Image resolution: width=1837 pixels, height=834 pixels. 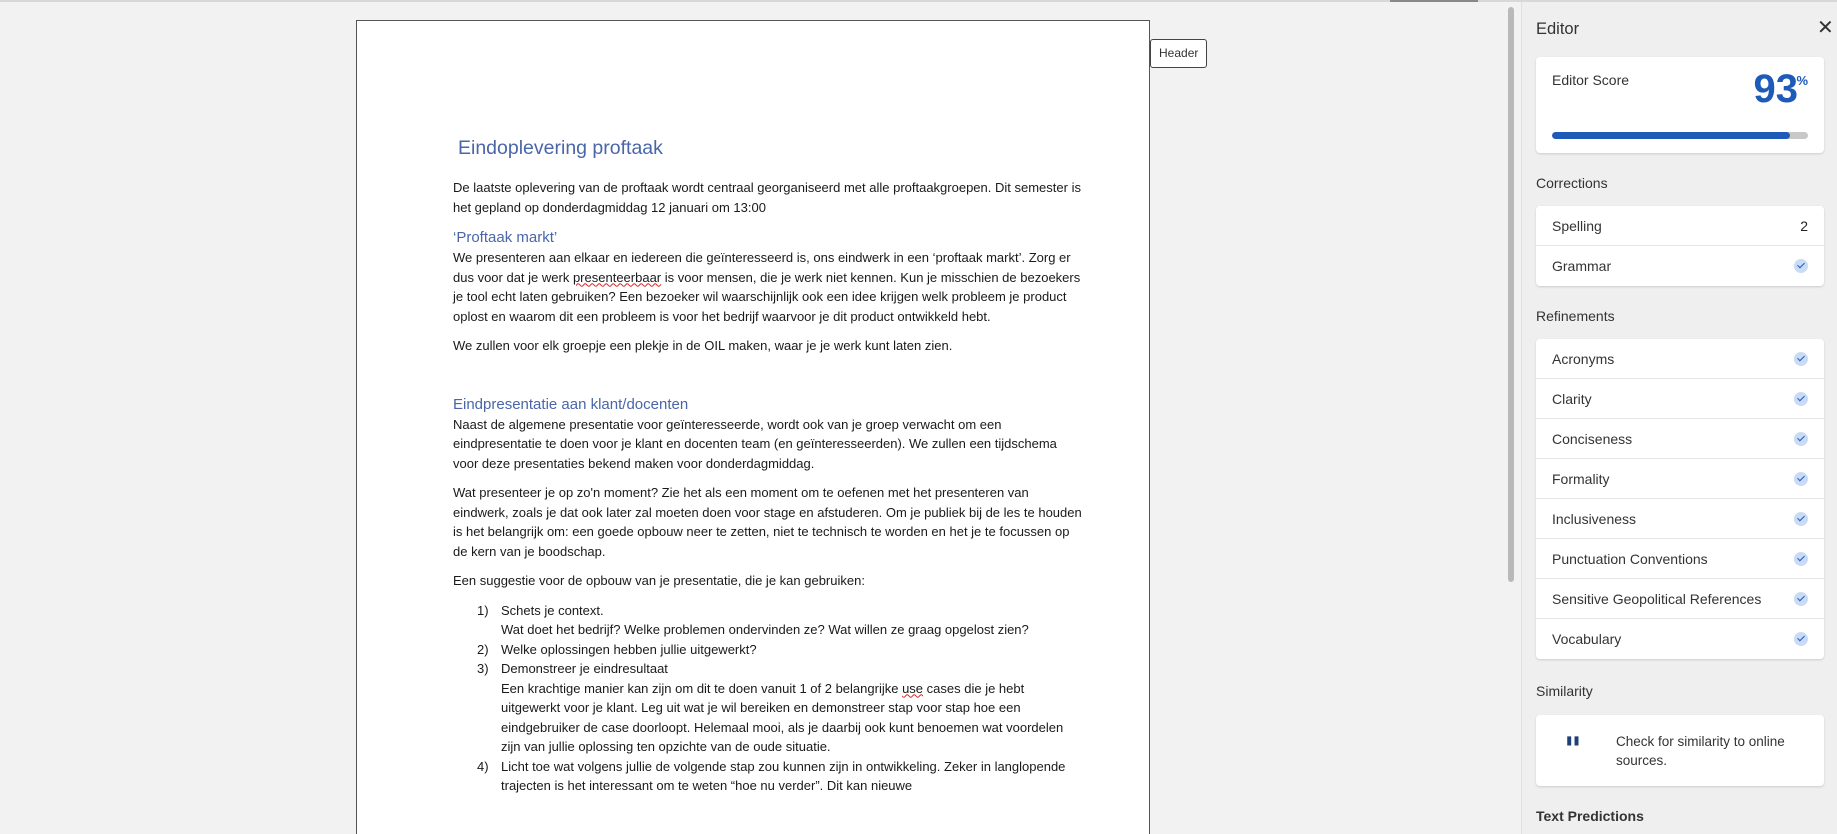 I want to click on refinement-formality: Formality, so click(x=1680, y=479).